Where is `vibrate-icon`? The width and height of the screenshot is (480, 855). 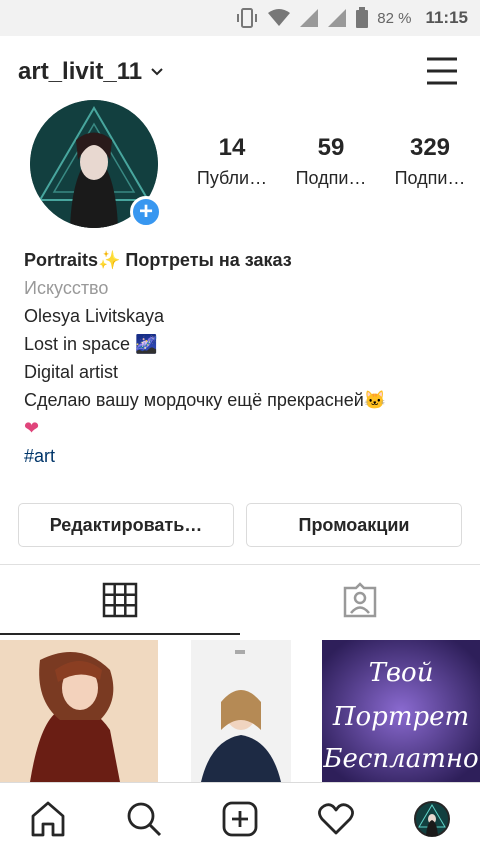
vibrate-icon is located at coordinates (247, 18).